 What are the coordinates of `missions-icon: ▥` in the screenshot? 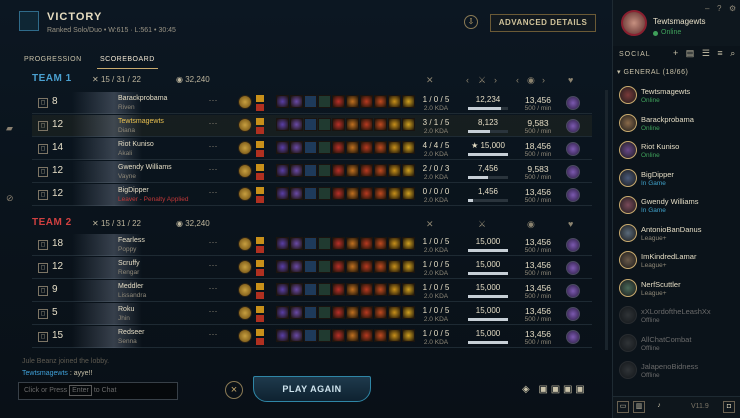 It's located at (639, 407).